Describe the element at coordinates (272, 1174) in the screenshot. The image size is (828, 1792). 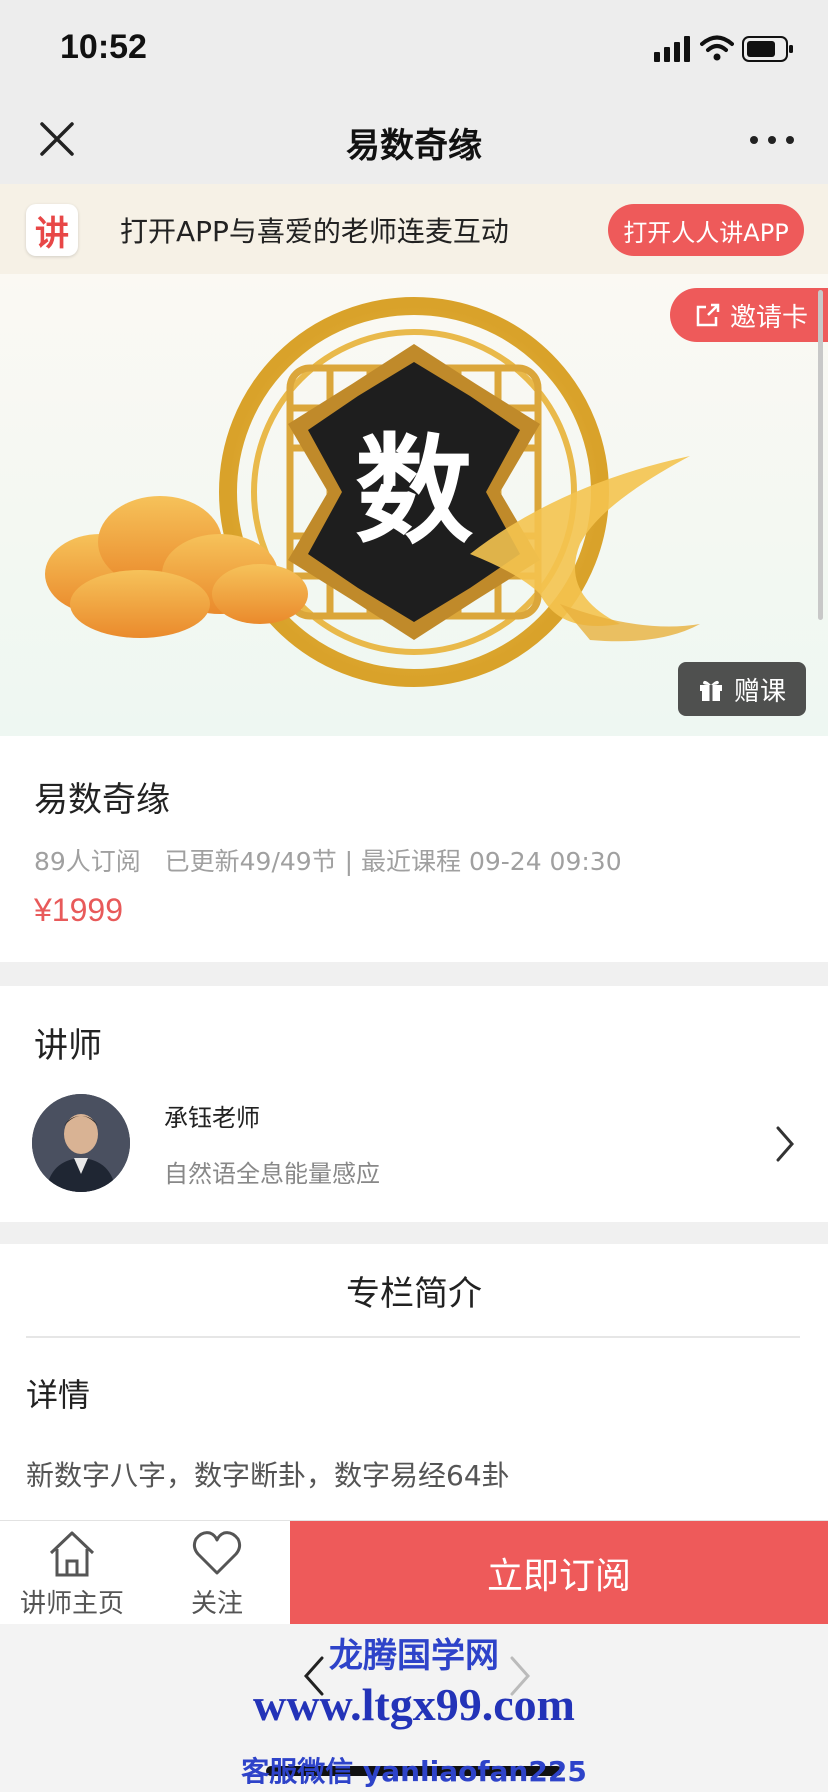
I see `lecturer-description: 自然语全息能量感应` at that location.